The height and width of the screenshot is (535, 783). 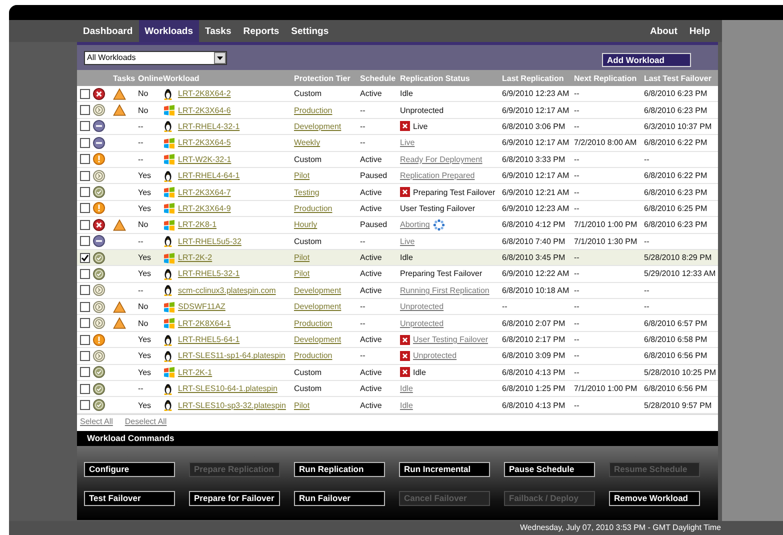 I want to click on nav-tab: Settings, so click(x=310, y=31).